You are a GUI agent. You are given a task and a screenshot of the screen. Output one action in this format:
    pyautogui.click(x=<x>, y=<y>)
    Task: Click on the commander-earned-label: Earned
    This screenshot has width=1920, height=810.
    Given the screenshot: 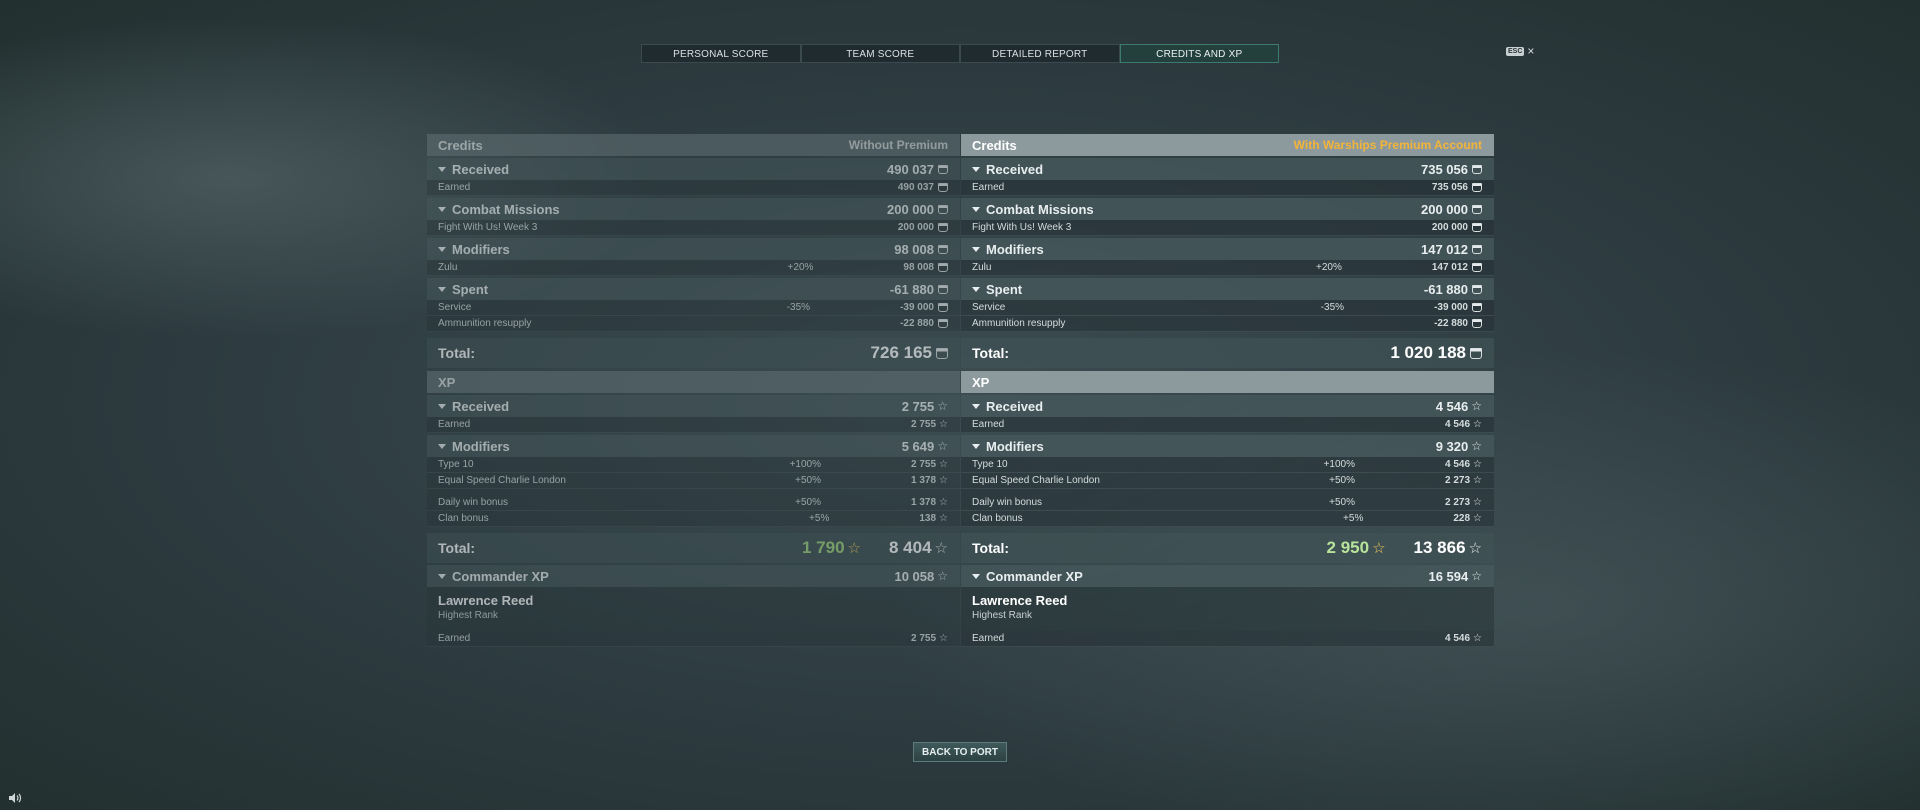 What is the action you would take?
    pyautogui.click(x=988, y=638)
    